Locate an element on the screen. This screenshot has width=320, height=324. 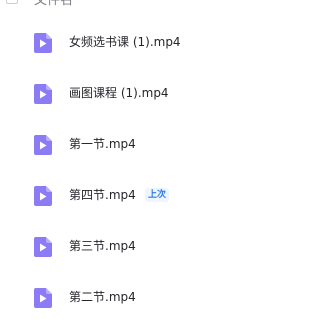
file-row: 第二节.mp4 is located at coordinates (146, 298).